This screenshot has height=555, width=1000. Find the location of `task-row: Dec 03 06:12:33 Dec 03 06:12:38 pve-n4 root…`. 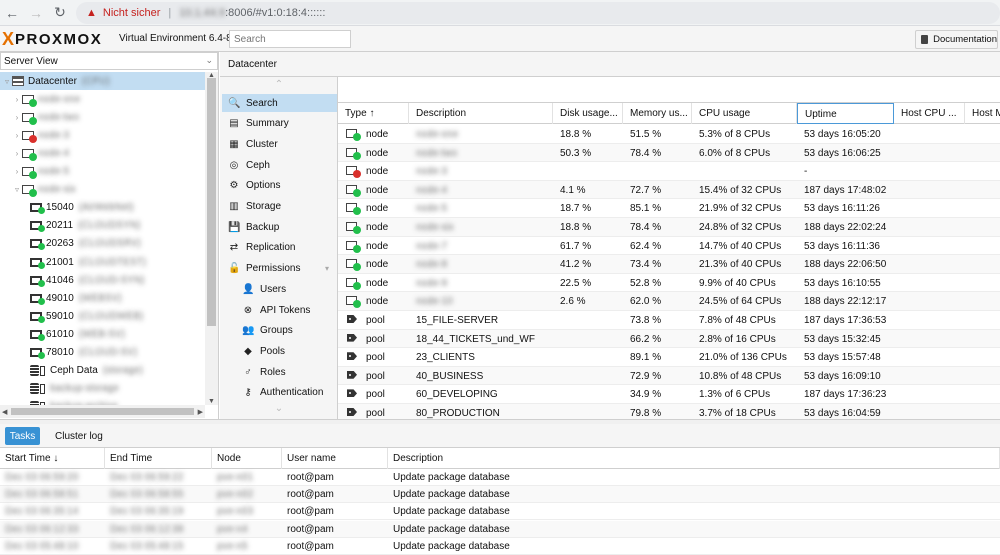

task-row: Dec 03 06:12:33 Dec 03 06:12:38 pve-n4 root… is located at coordinates (500, 529).